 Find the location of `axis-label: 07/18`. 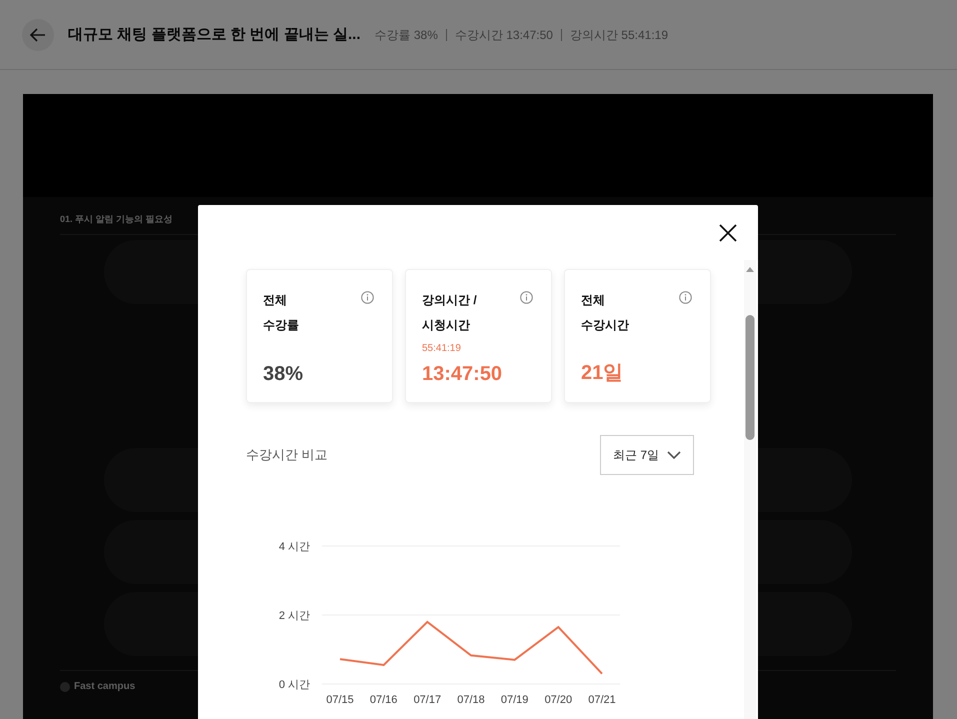

axis-label: 07/18 is located at coordinates (471, 700).